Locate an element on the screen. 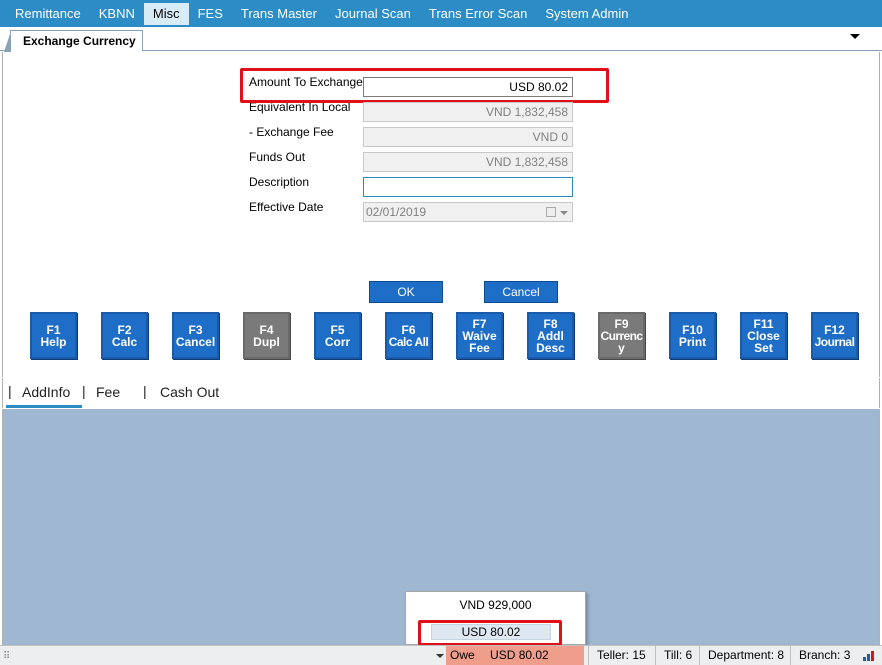 The image size is (882, 665). f3-cancel-button: F3 Cancel is located at coordinates (195, 335).